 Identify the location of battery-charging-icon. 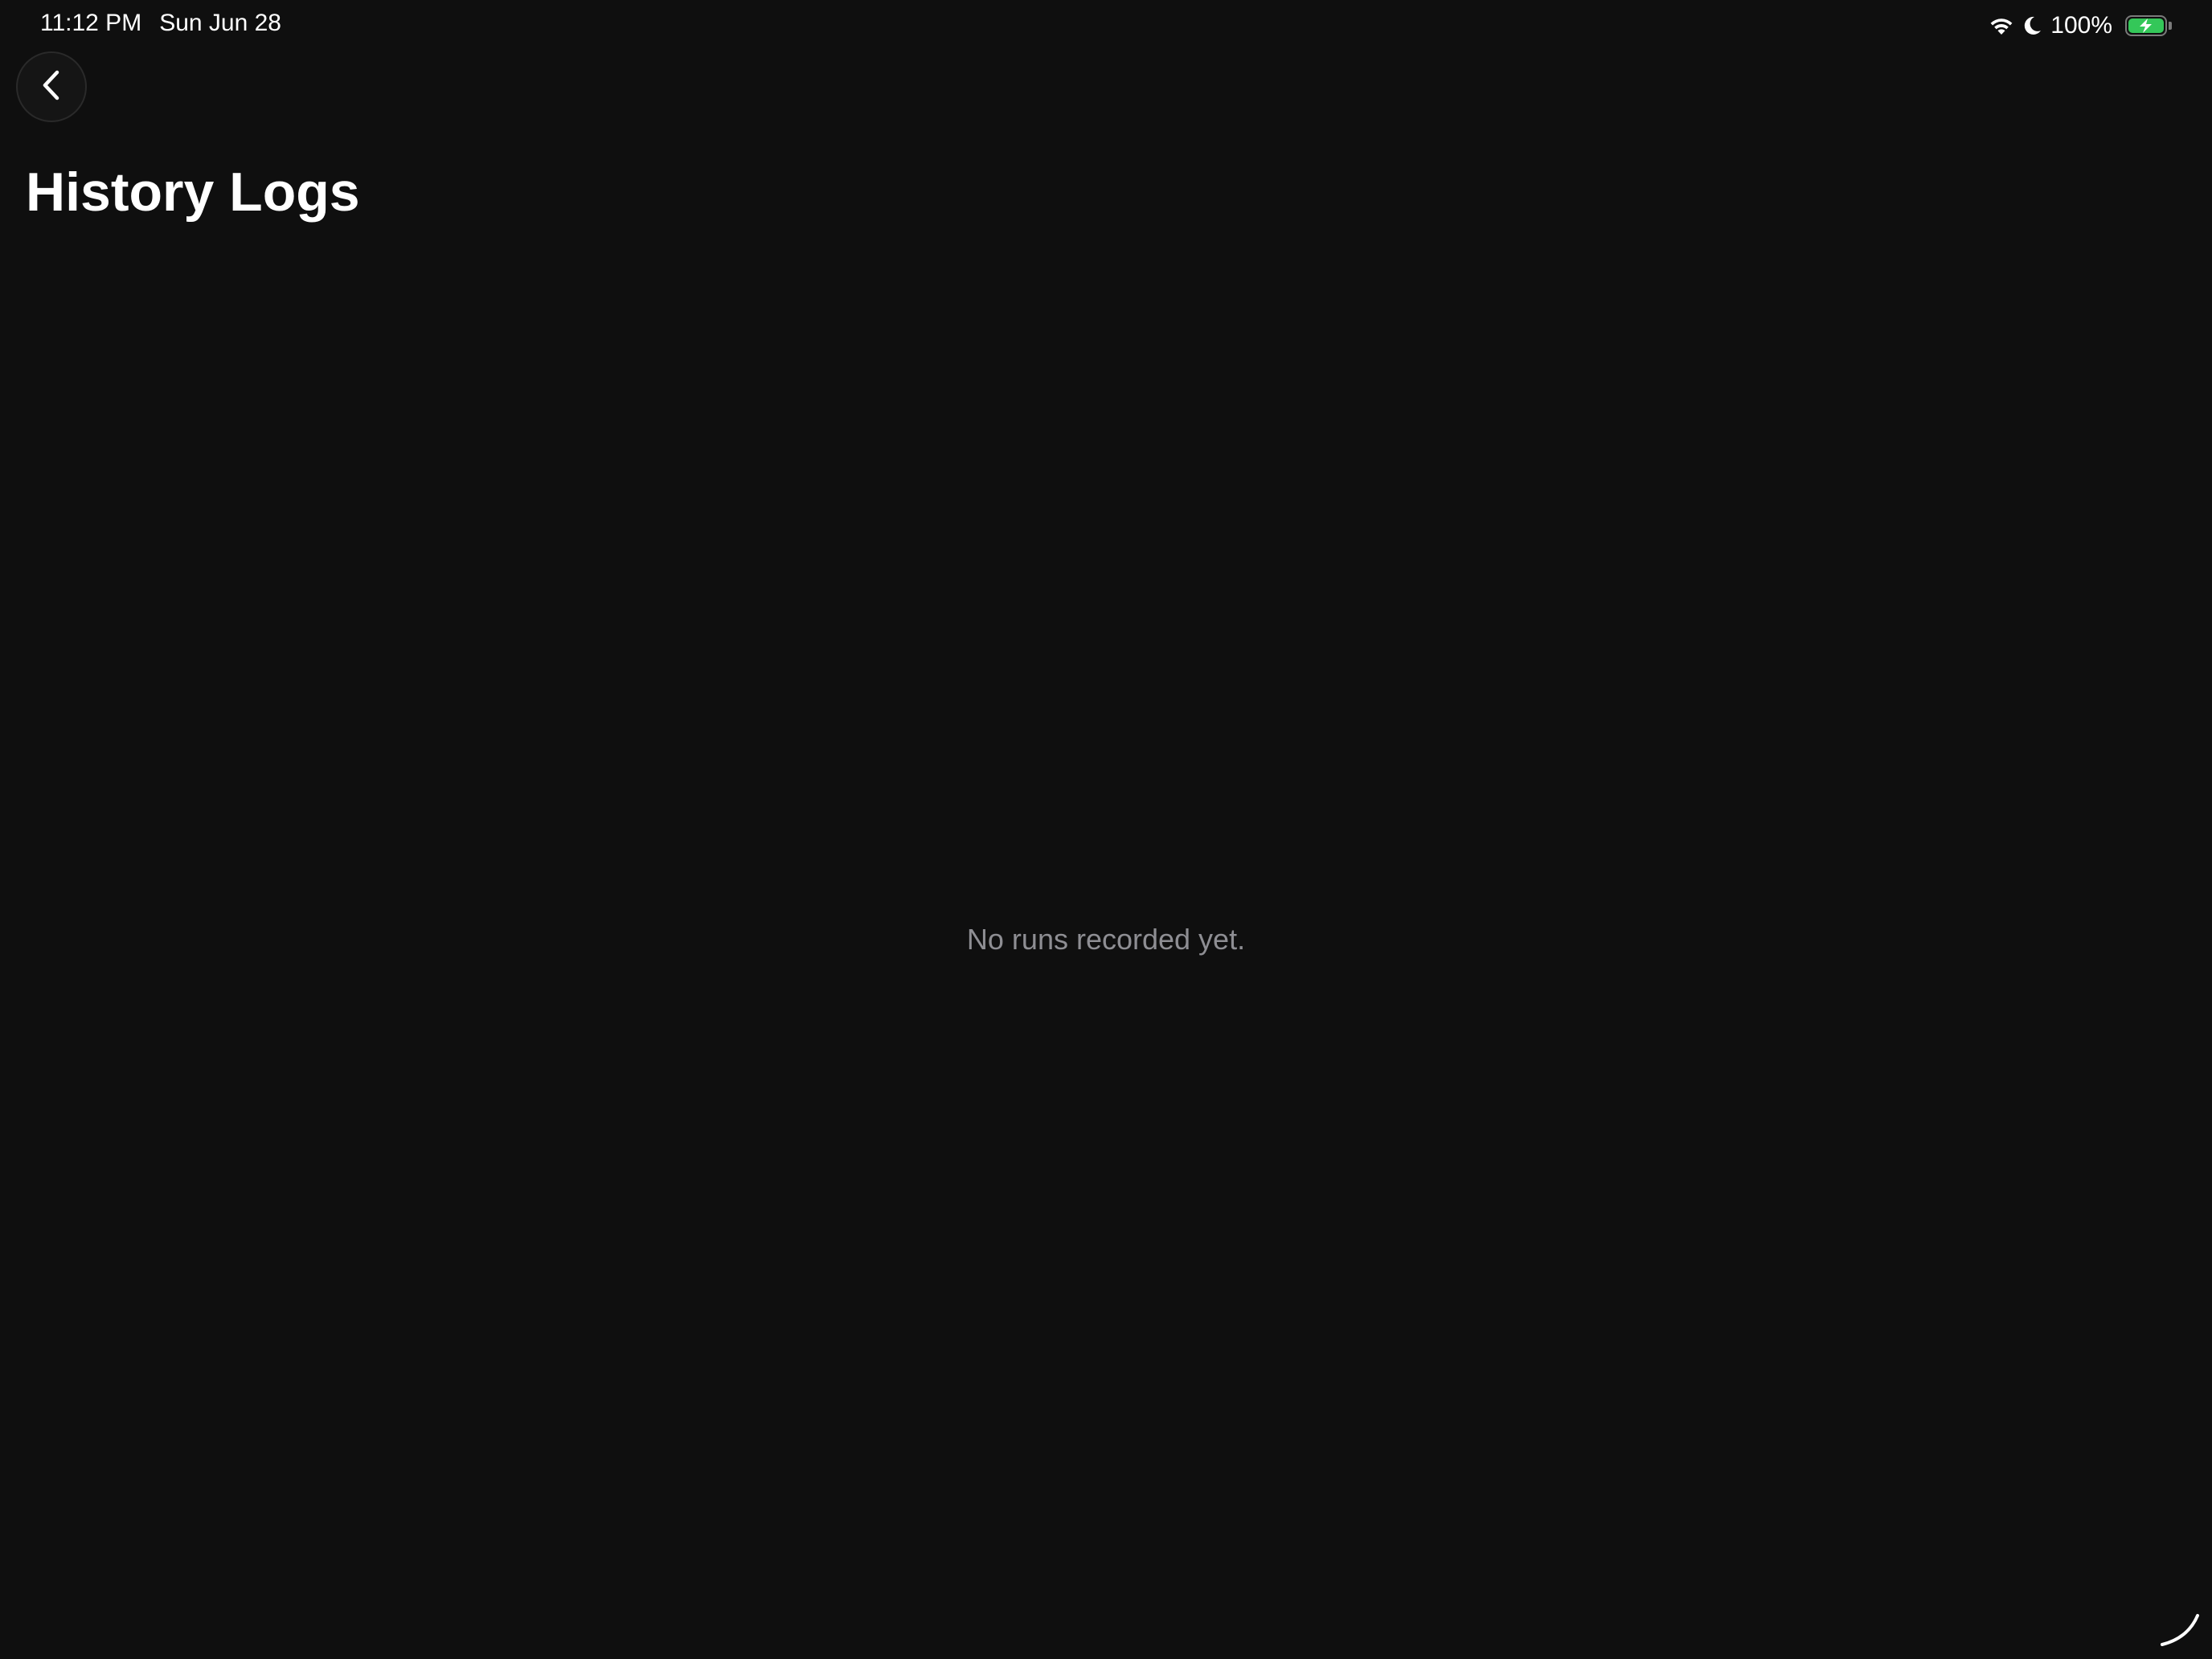
(2146, 25).